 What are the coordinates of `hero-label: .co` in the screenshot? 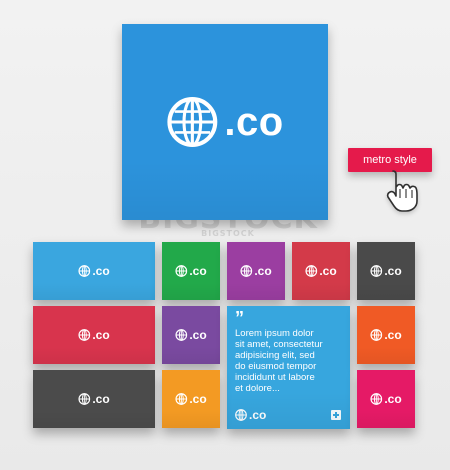 It's located at (254, 122).